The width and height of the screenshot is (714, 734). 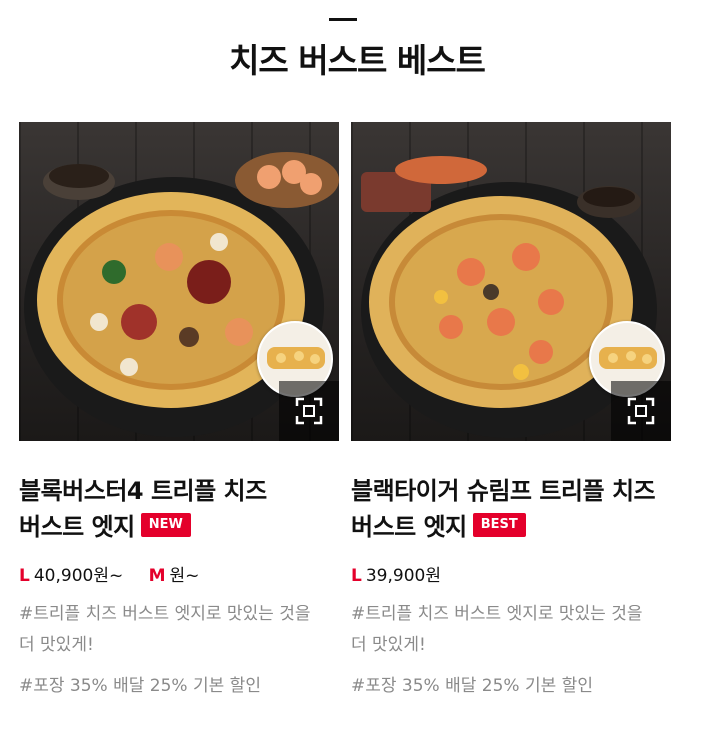 What do you see at coordinates (179, 509) in the screenshot?
I see `product-name: 블록버스터4 트리플 치즈 버스트 엣지 NEW` at bounding box center [179, 509].